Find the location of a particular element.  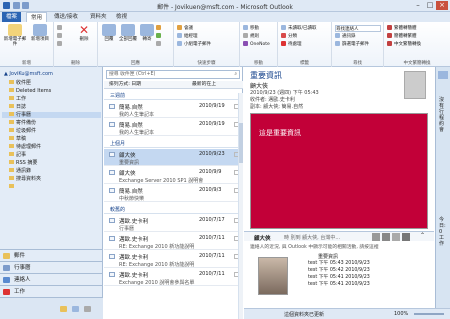

folder-item-selected: 行事曆 is located at coordinates (51, 115).